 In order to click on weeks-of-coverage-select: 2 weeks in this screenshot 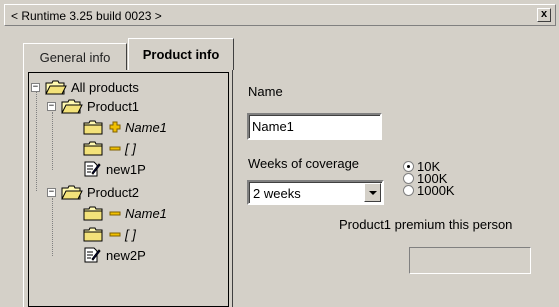, I will do `click(315, 192)`.